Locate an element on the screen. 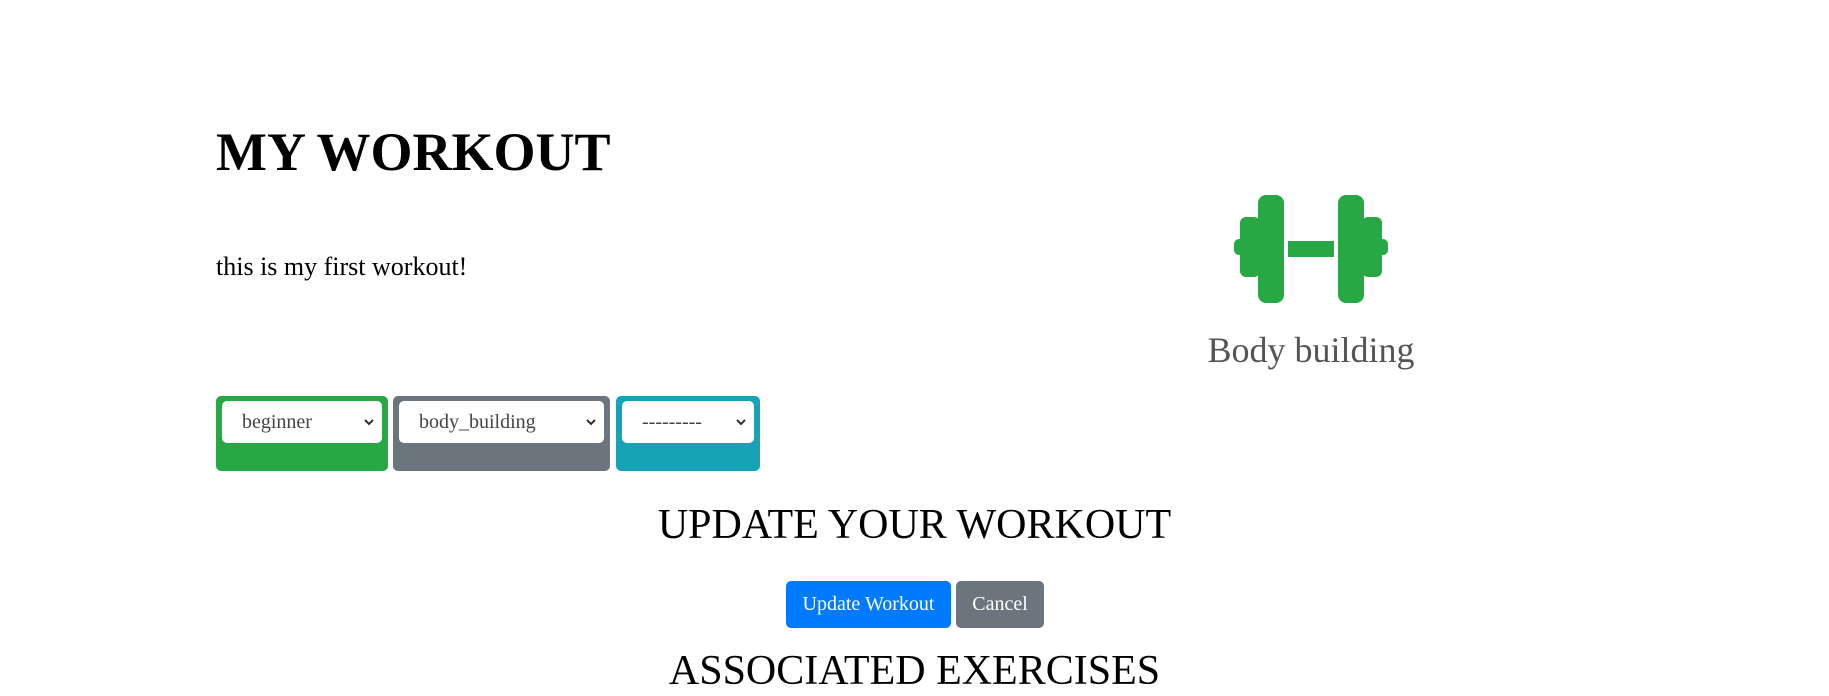  category-label: Body building is located at coordinates (1311, 350).